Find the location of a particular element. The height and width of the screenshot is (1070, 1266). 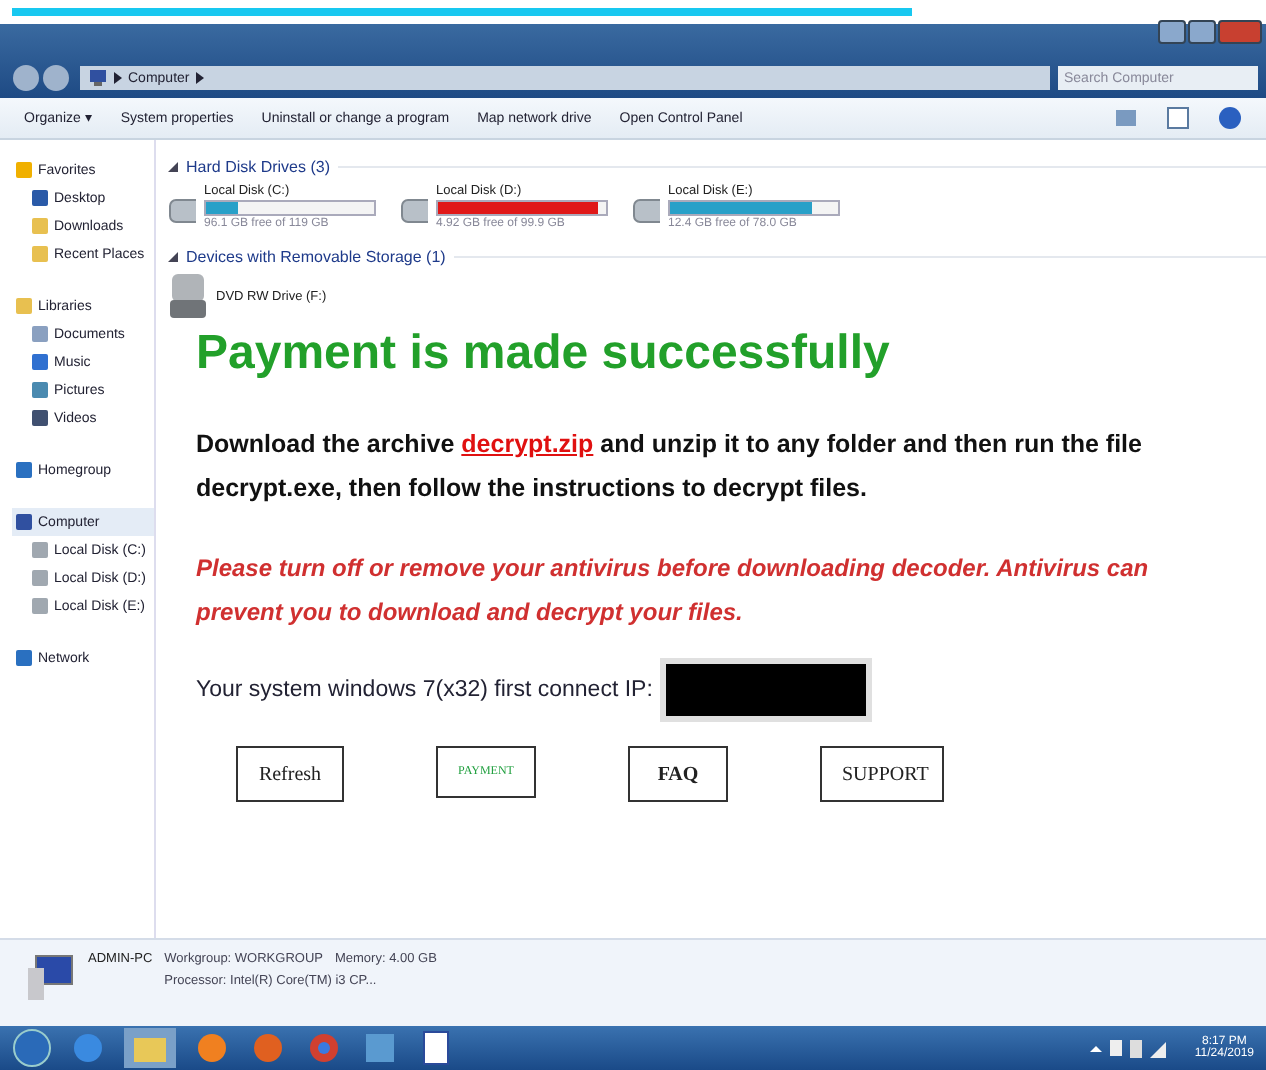

instruction-text: Download the archive decrypt.zip and unzip it to any folder and then run the file decrypt.exe, then follow the instructions to decrypt files. is located at coordinates (670, 467).